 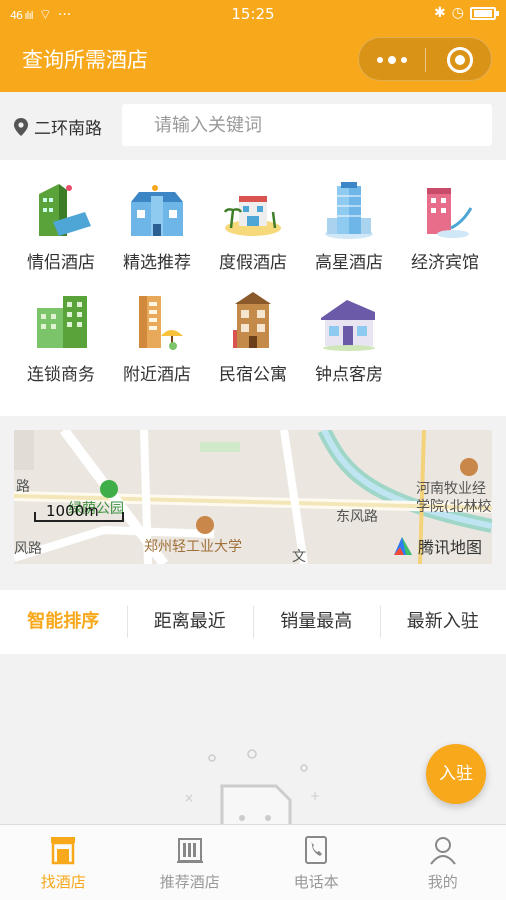 I want to click on location-pin-icon, so click(x=21, y=126).